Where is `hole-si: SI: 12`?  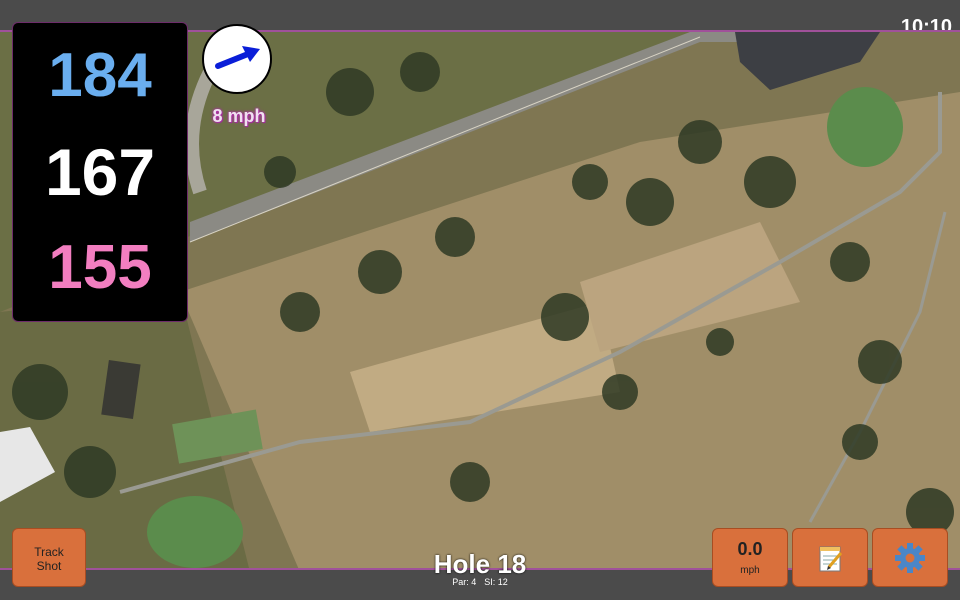
hole-si: SI: 12 is located at coordinates (496, 582).